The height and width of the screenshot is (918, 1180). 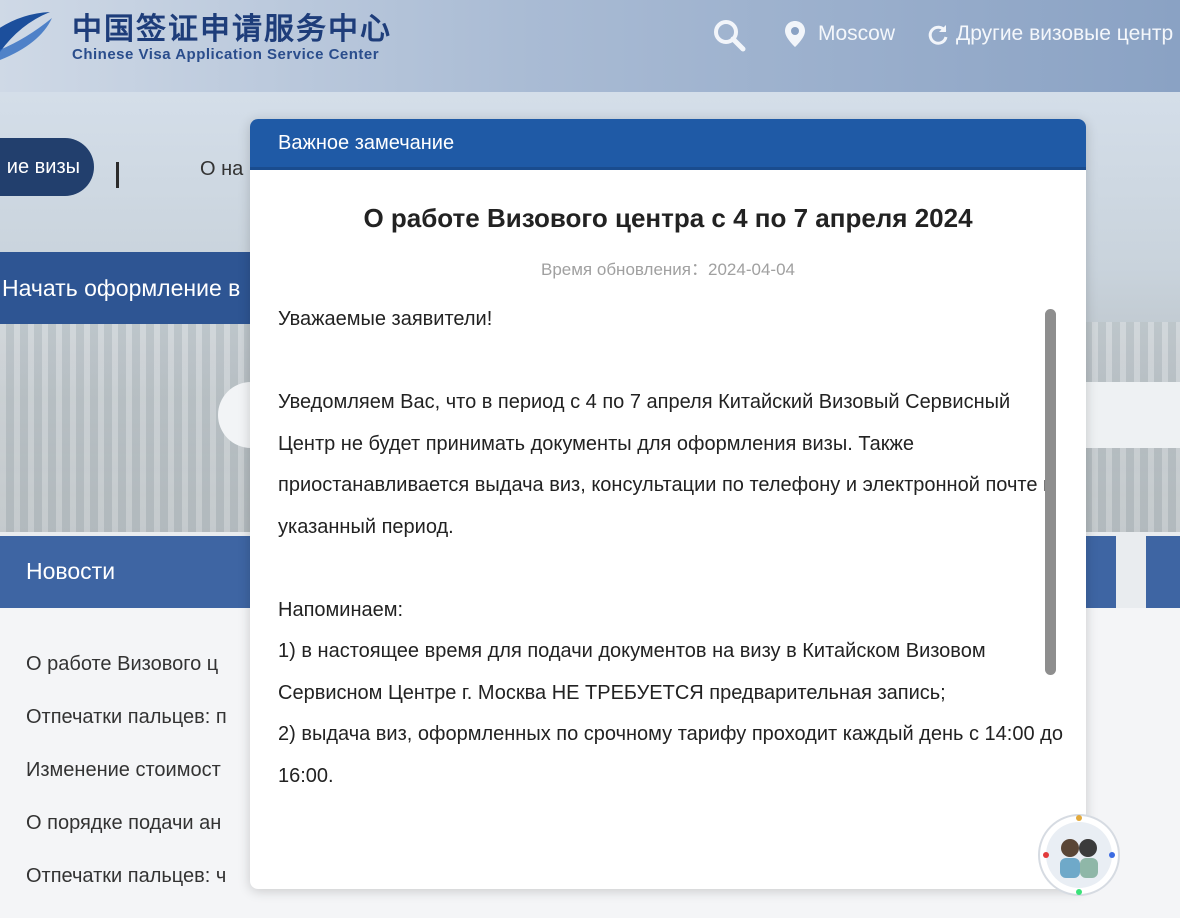 What do you see at coordinates (751, 269) in the screenshot?
I see `update-time-value: 2024-04-04` at bounding box center [751, 269].